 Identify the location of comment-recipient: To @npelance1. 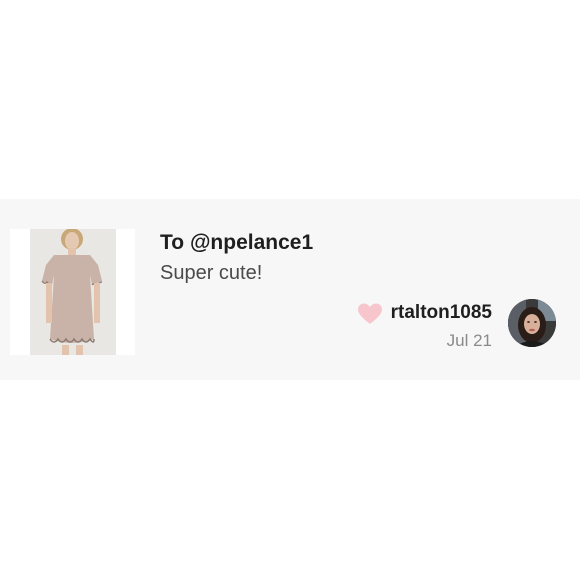
(236, 243).